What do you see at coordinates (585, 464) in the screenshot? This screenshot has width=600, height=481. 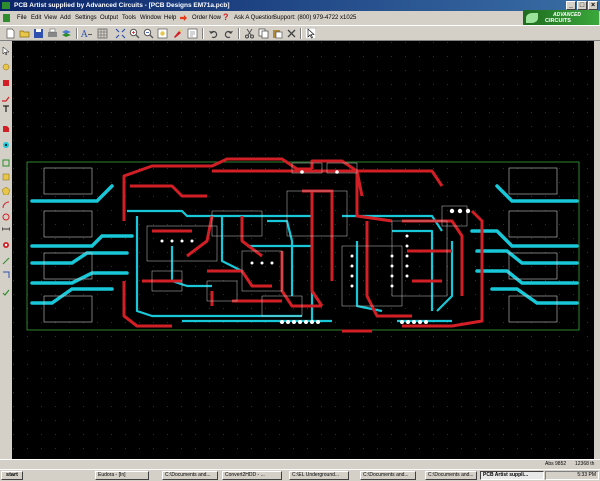 I see `units-readout: 12368 th` at bounding box center [585, 464].